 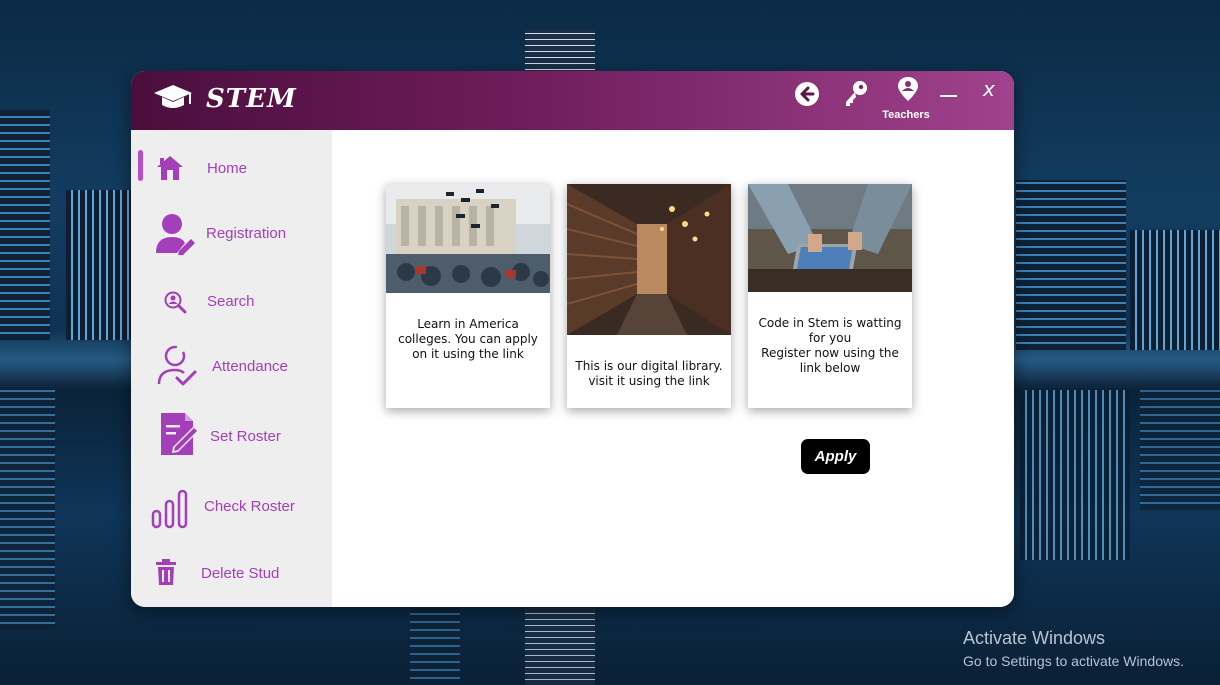 I want to click on trash-icon, so click(x=166, y=572).